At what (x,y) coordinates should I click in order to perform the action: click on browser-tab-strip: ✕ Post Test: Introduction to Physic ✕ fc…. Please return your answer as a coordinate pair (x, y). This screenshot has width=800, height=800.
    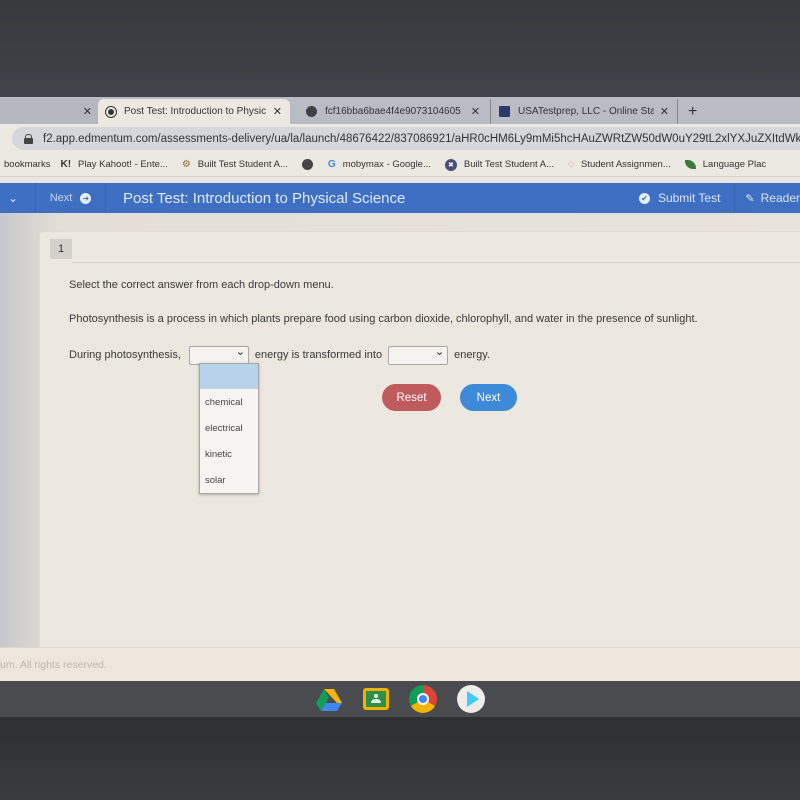
    Looking at the image, I should click on (400, 110).